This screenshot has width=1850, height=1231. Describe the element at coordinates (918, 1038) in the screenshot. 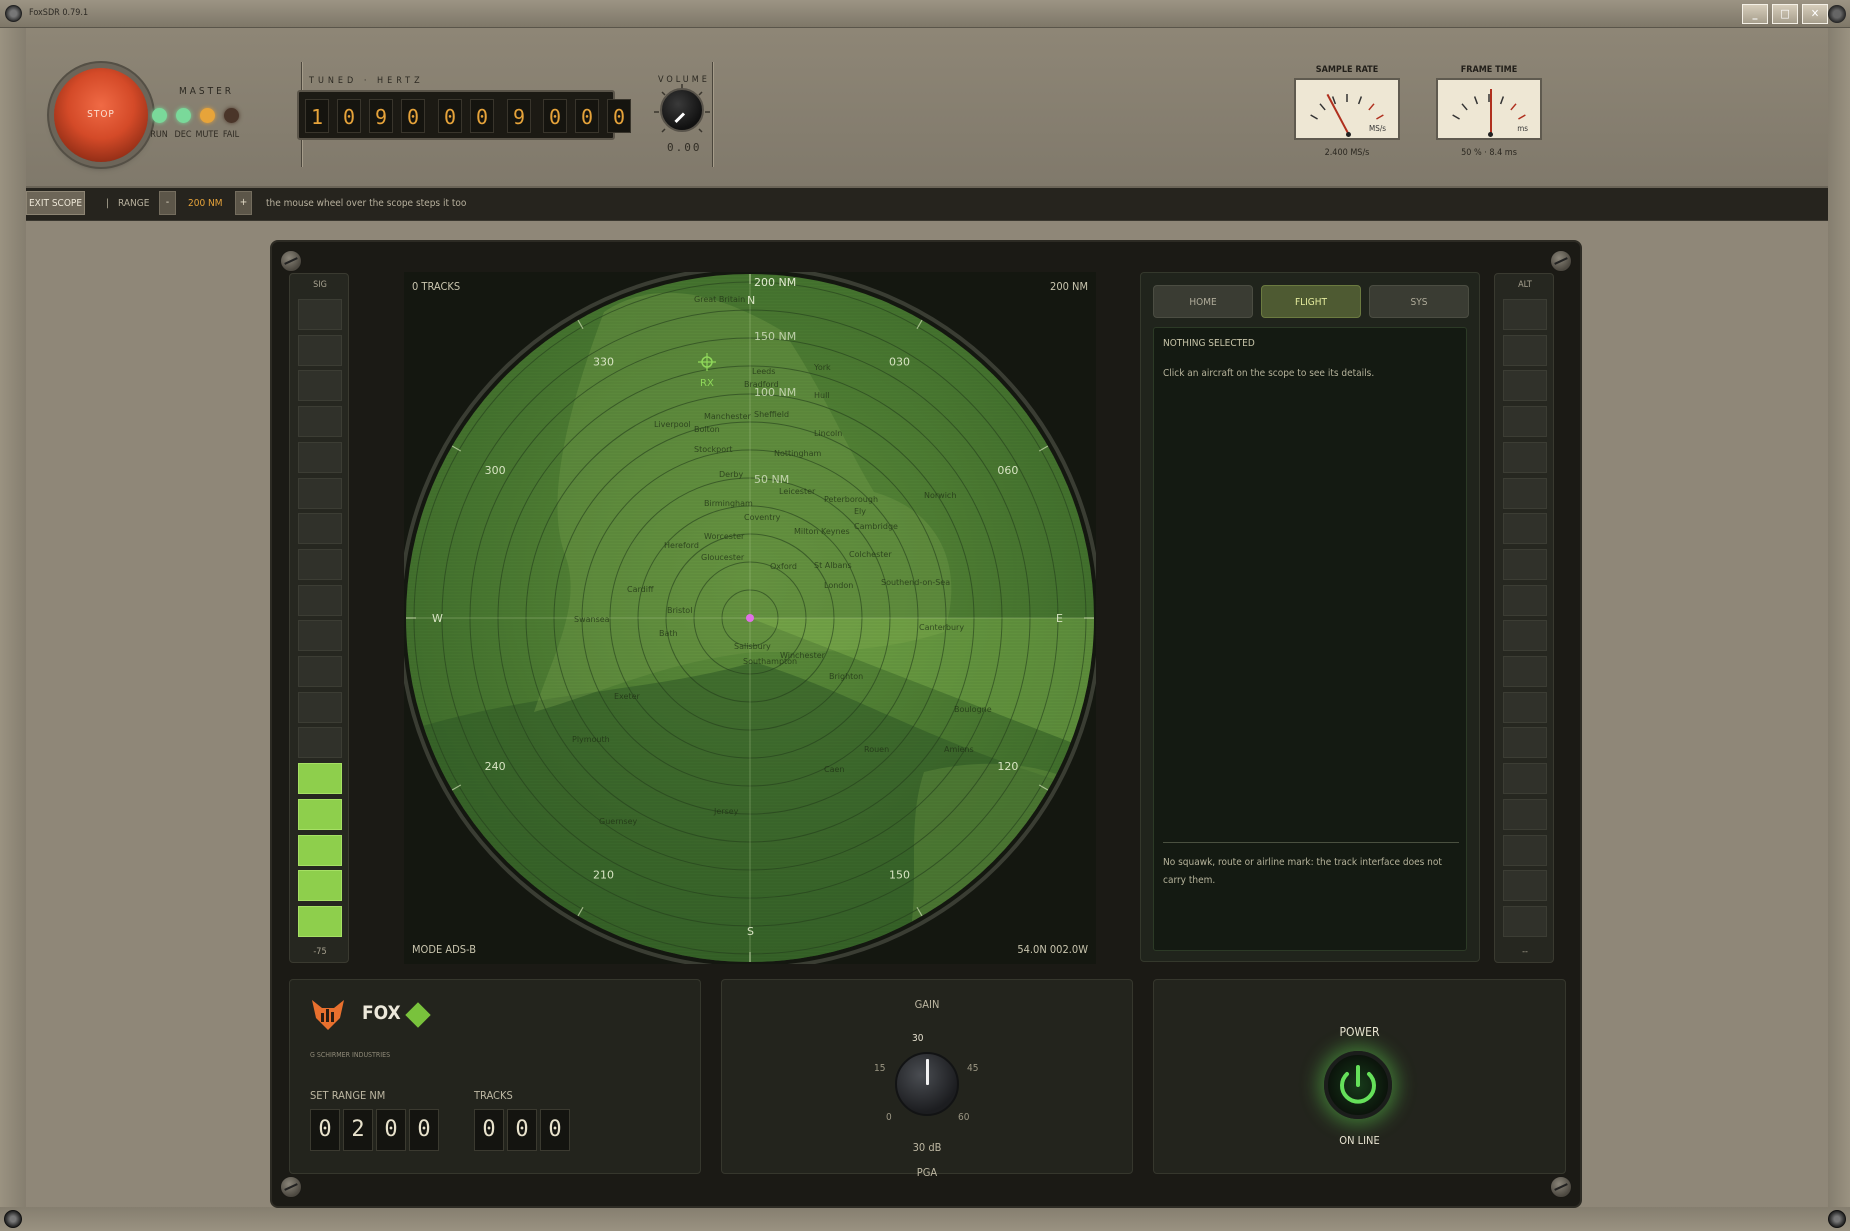

I see `gain-scale-30: 30` at that location.